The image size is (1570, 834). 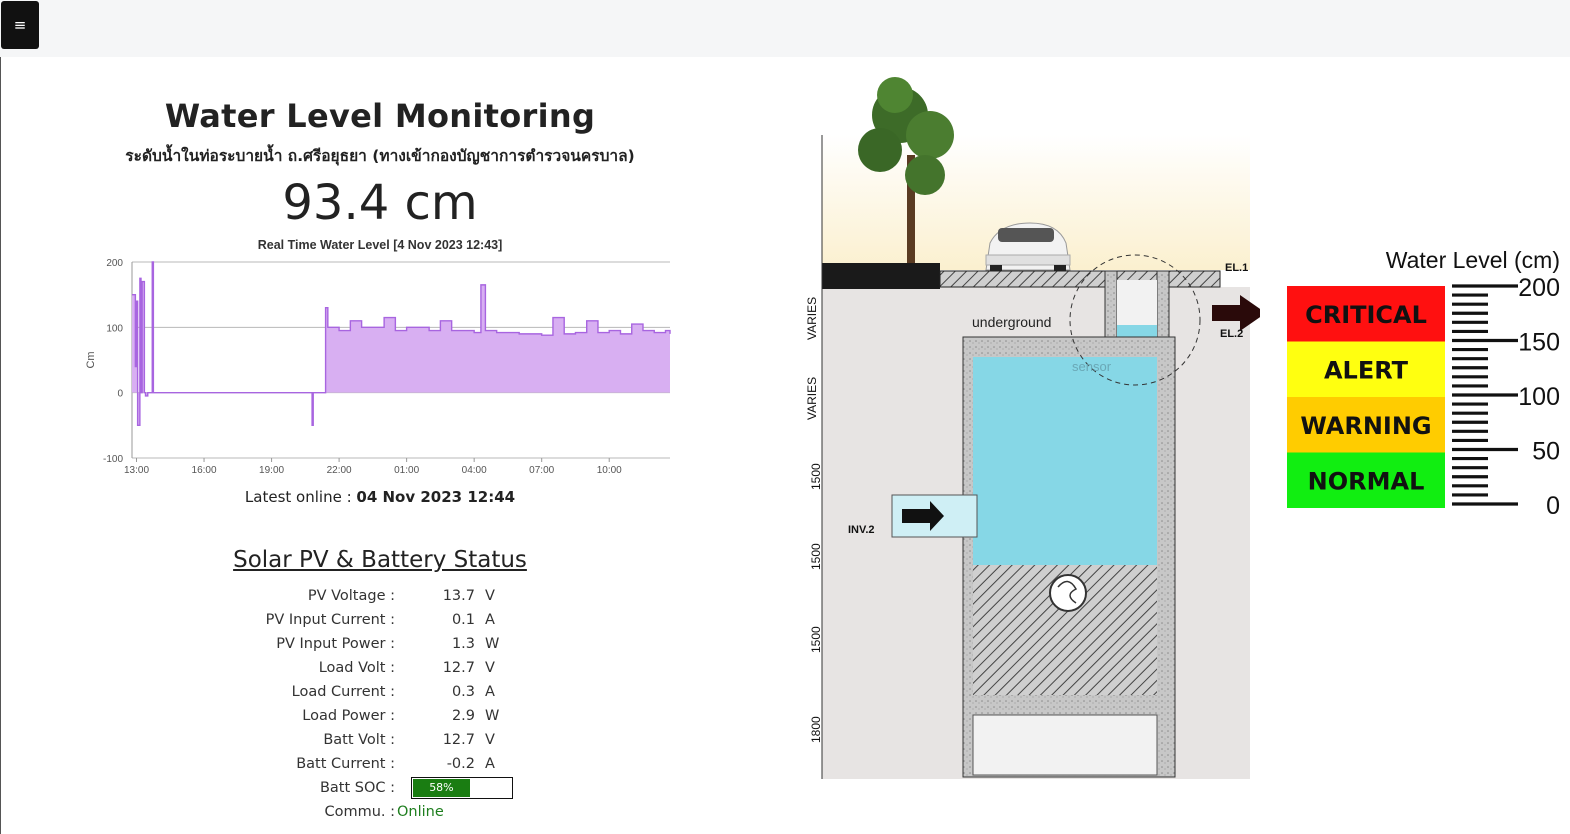 What do you see at coordinates (113, 459) in the screenshot?
I see `y-tick-label: -100` at bounding box center [113, 459].